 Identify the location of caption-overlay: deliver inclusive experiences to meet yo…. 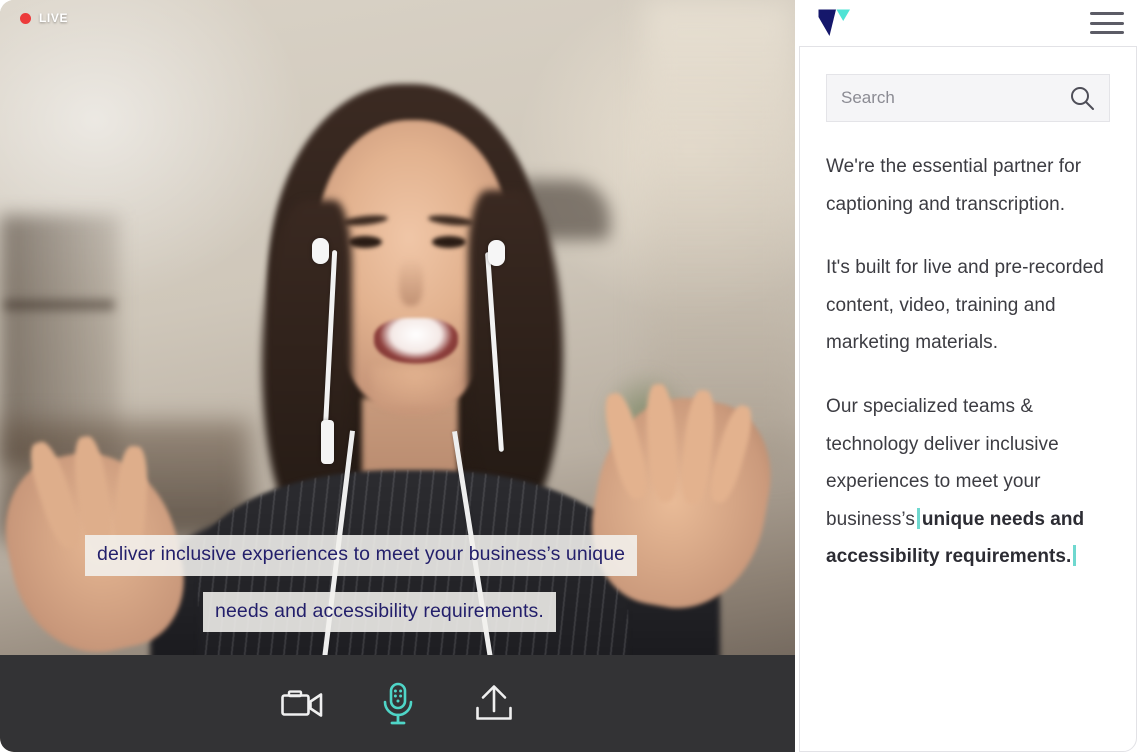
(397, 583).